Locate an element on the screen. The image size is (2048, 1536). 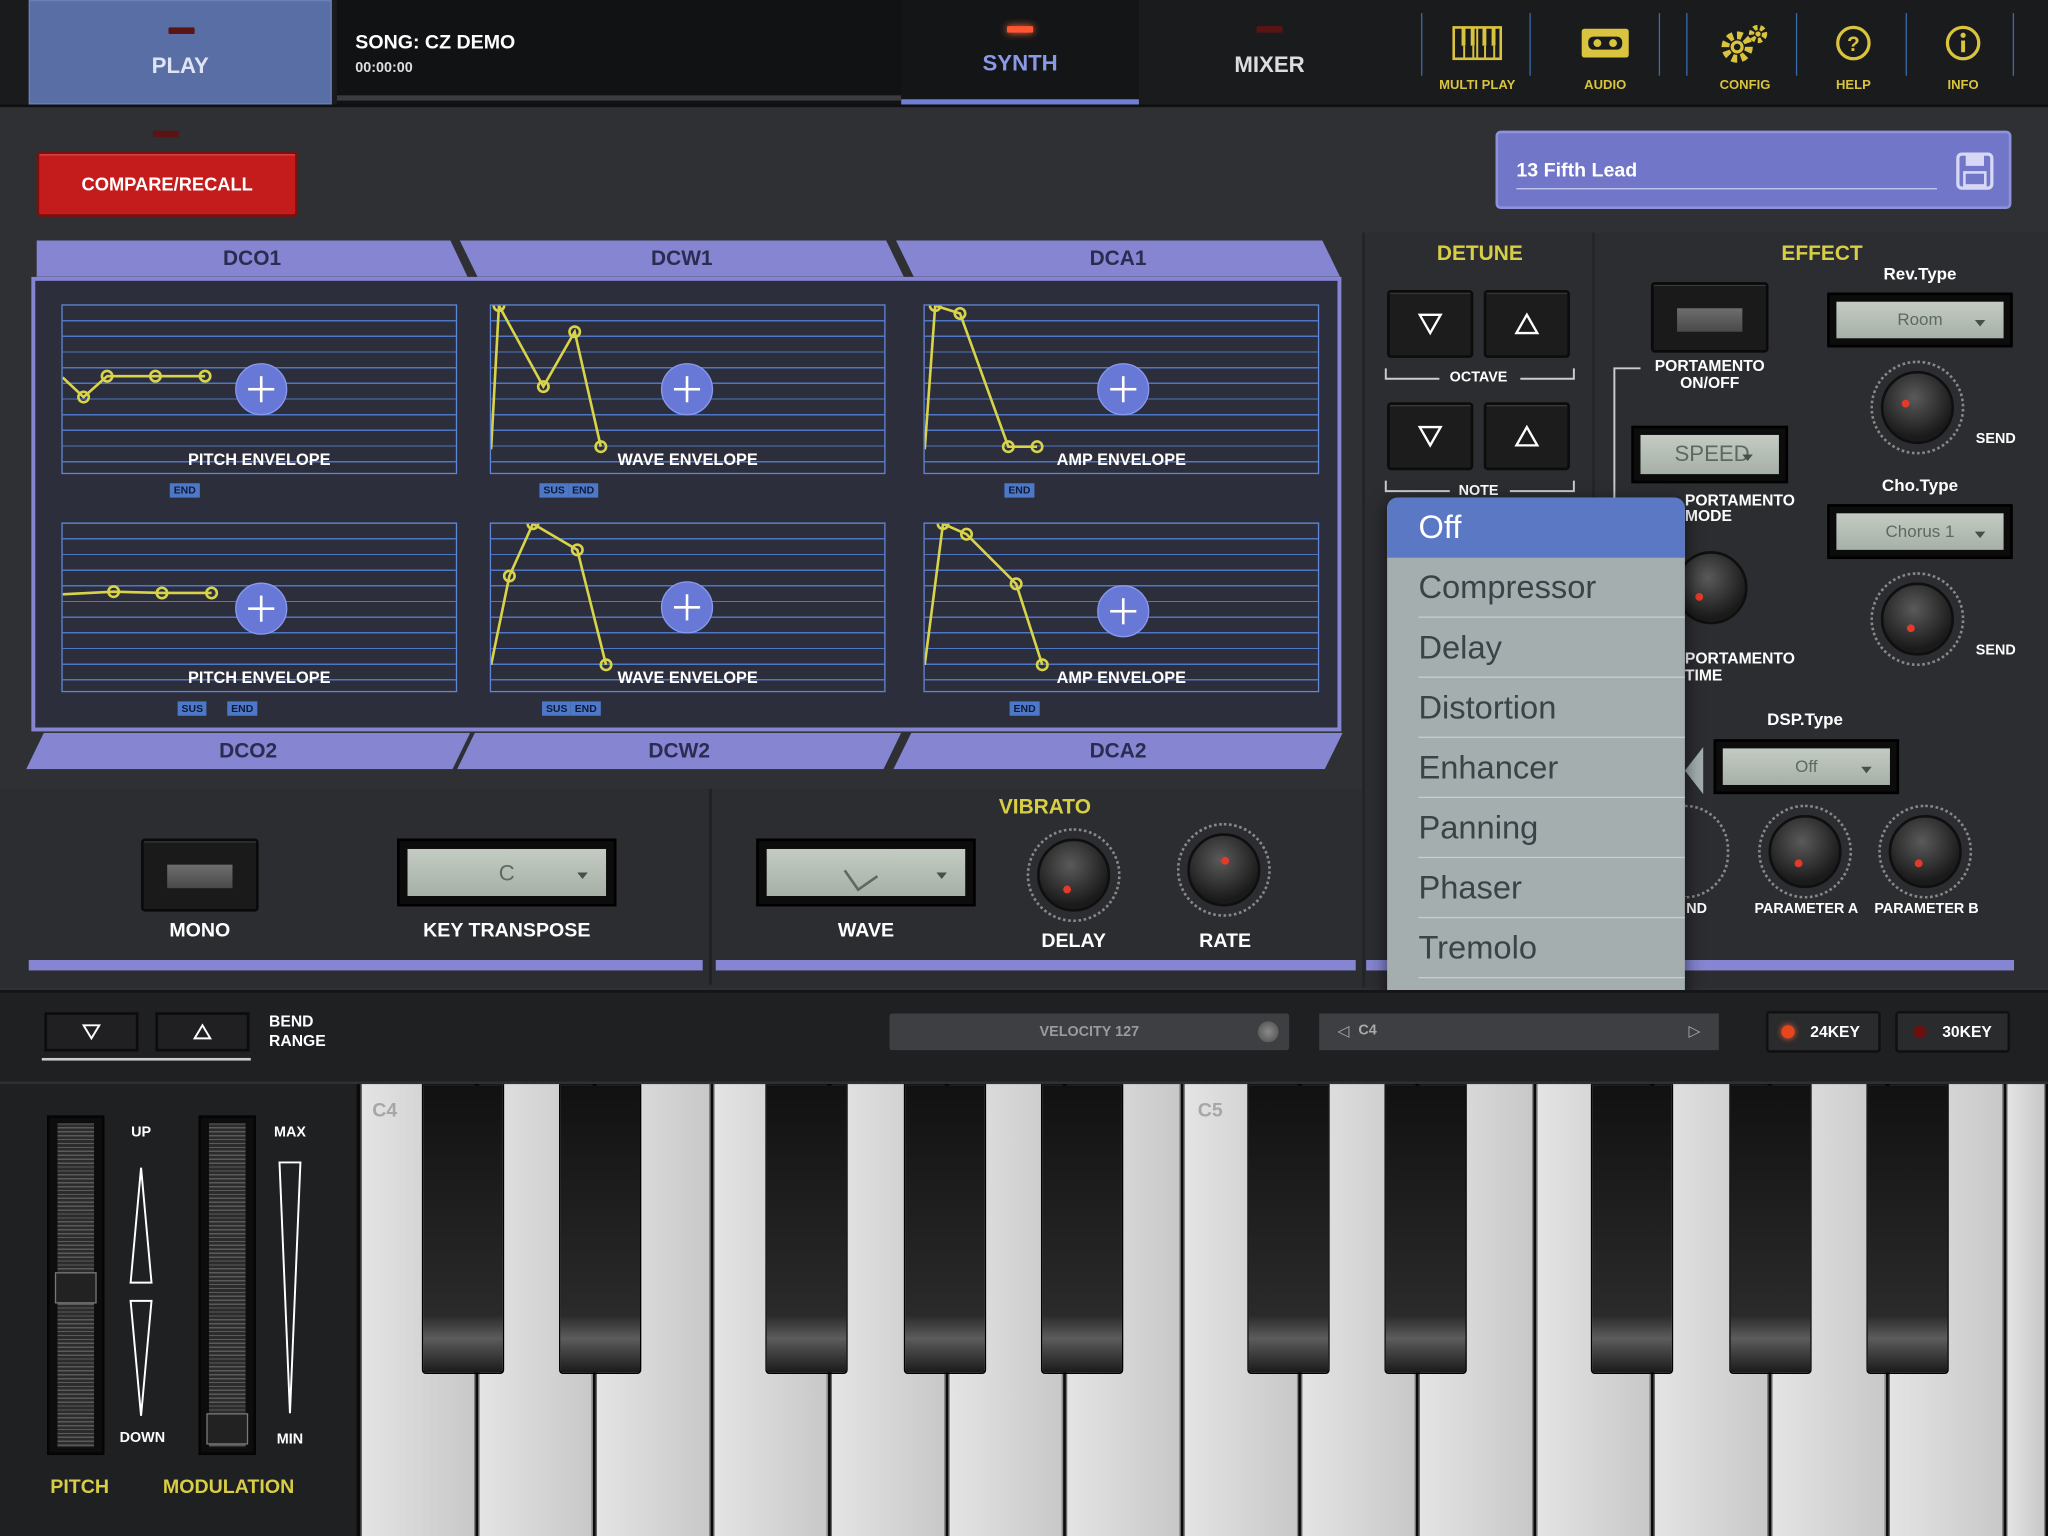
envelope-label: PITCH ENVELOPE is located at coordinates (259, 678).